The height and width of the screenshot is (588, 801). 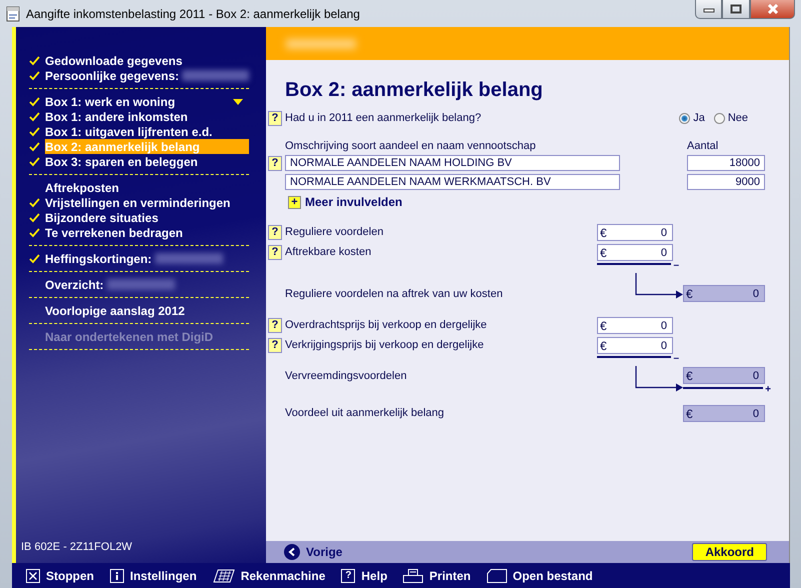 I want to click on maximize-button, so click(x=736, y=9).